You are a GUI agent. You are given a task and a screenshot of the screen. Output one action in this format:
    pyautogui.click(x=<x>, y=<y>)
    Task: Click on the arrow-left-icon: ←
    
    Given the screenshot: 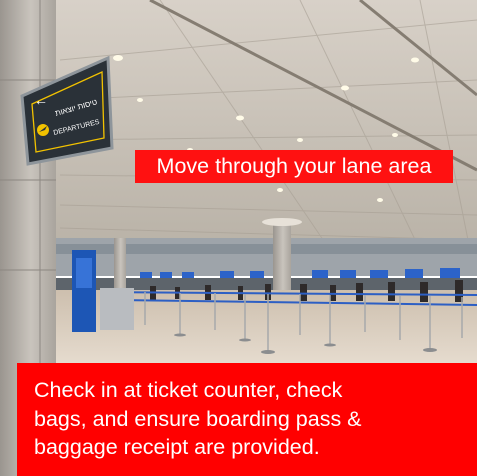 What is the action you would take?
    pyautogui.click(x=41, y=100)
    